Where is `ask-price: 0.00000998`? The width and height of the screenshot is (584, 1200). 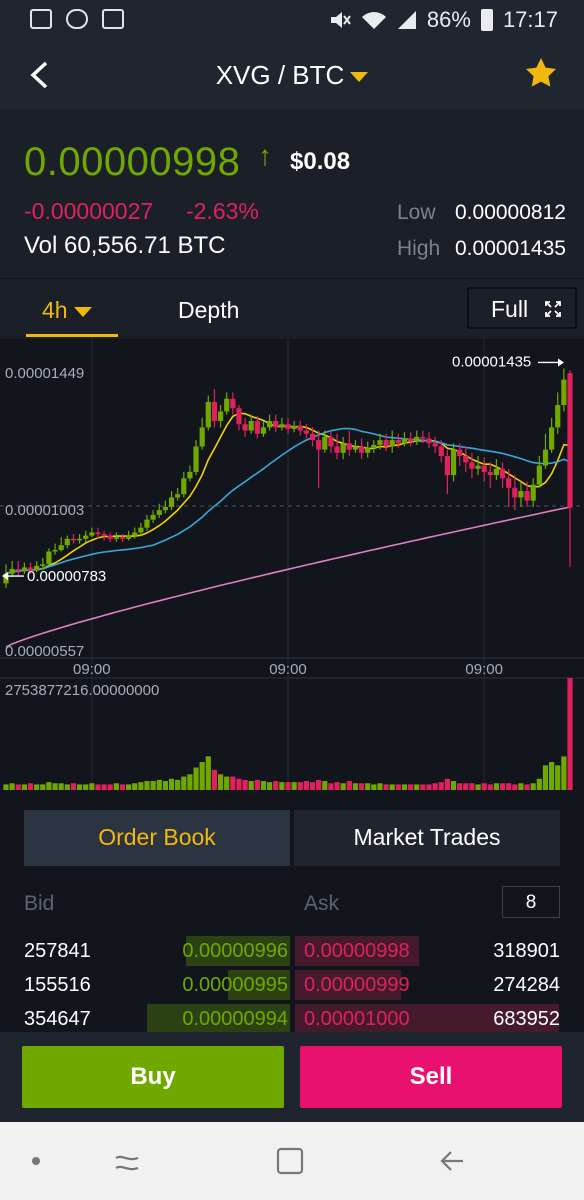
ask-price: 0.00000998 is located at coordinates (357, 951).